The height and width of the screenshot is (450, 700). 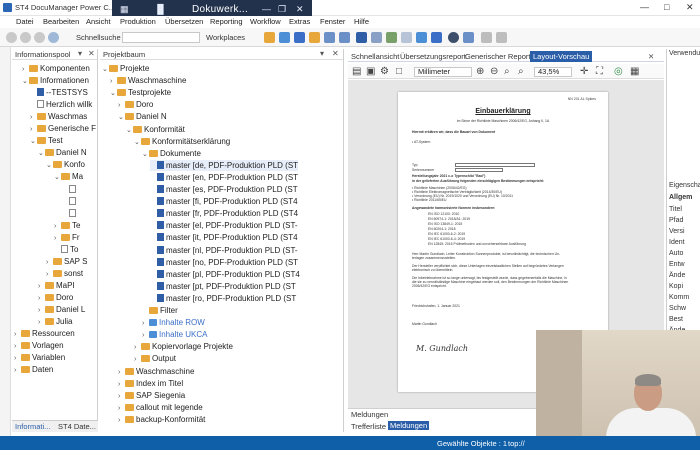 I want to click on signal-icon: ▐▌, so click(x=160, y=9).